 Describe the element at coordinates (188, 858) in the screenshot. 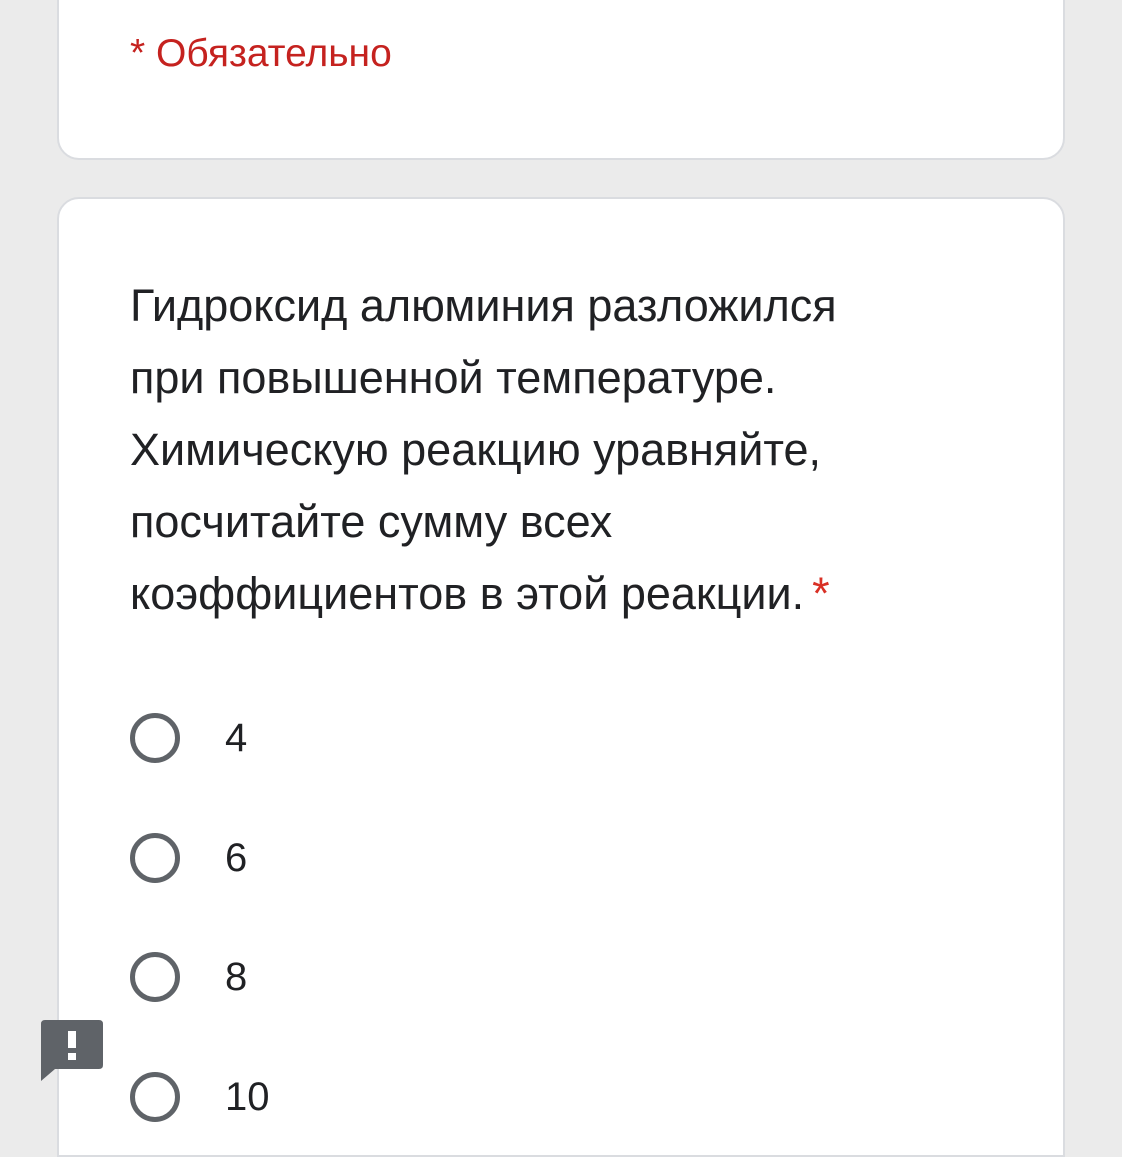

I see `radio-option-6: 6` at that location.